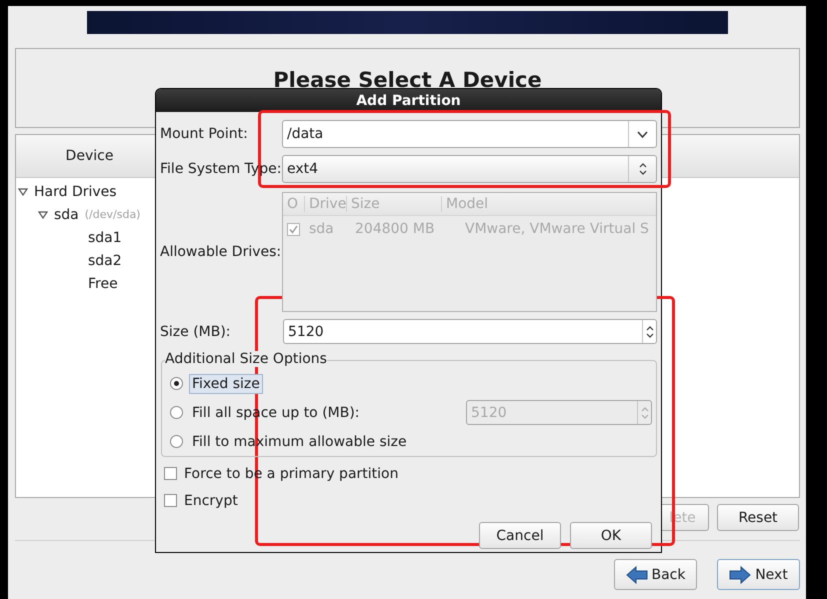 The height and width of the screenshot is (599, 827). Describe the element at coordinates (740, 575) in the screenshot. I see `right-arrow-icon` at that location.